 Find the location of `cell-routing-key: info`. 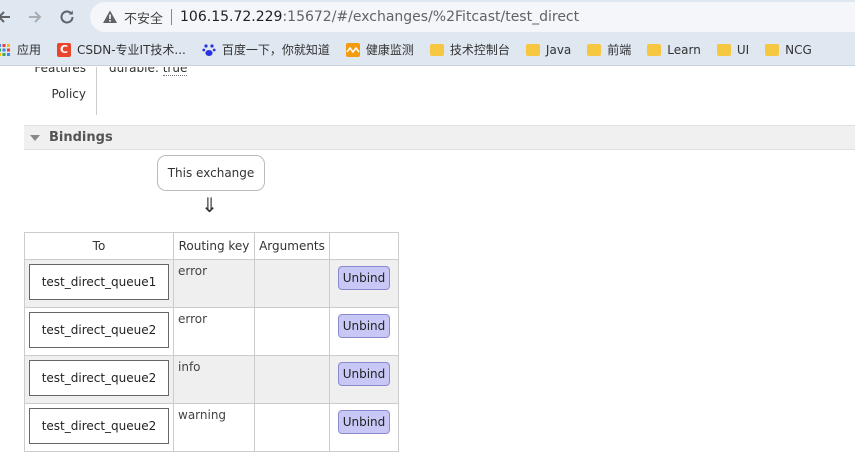

cell-routing-key: info is located at coordinates (214, 379).